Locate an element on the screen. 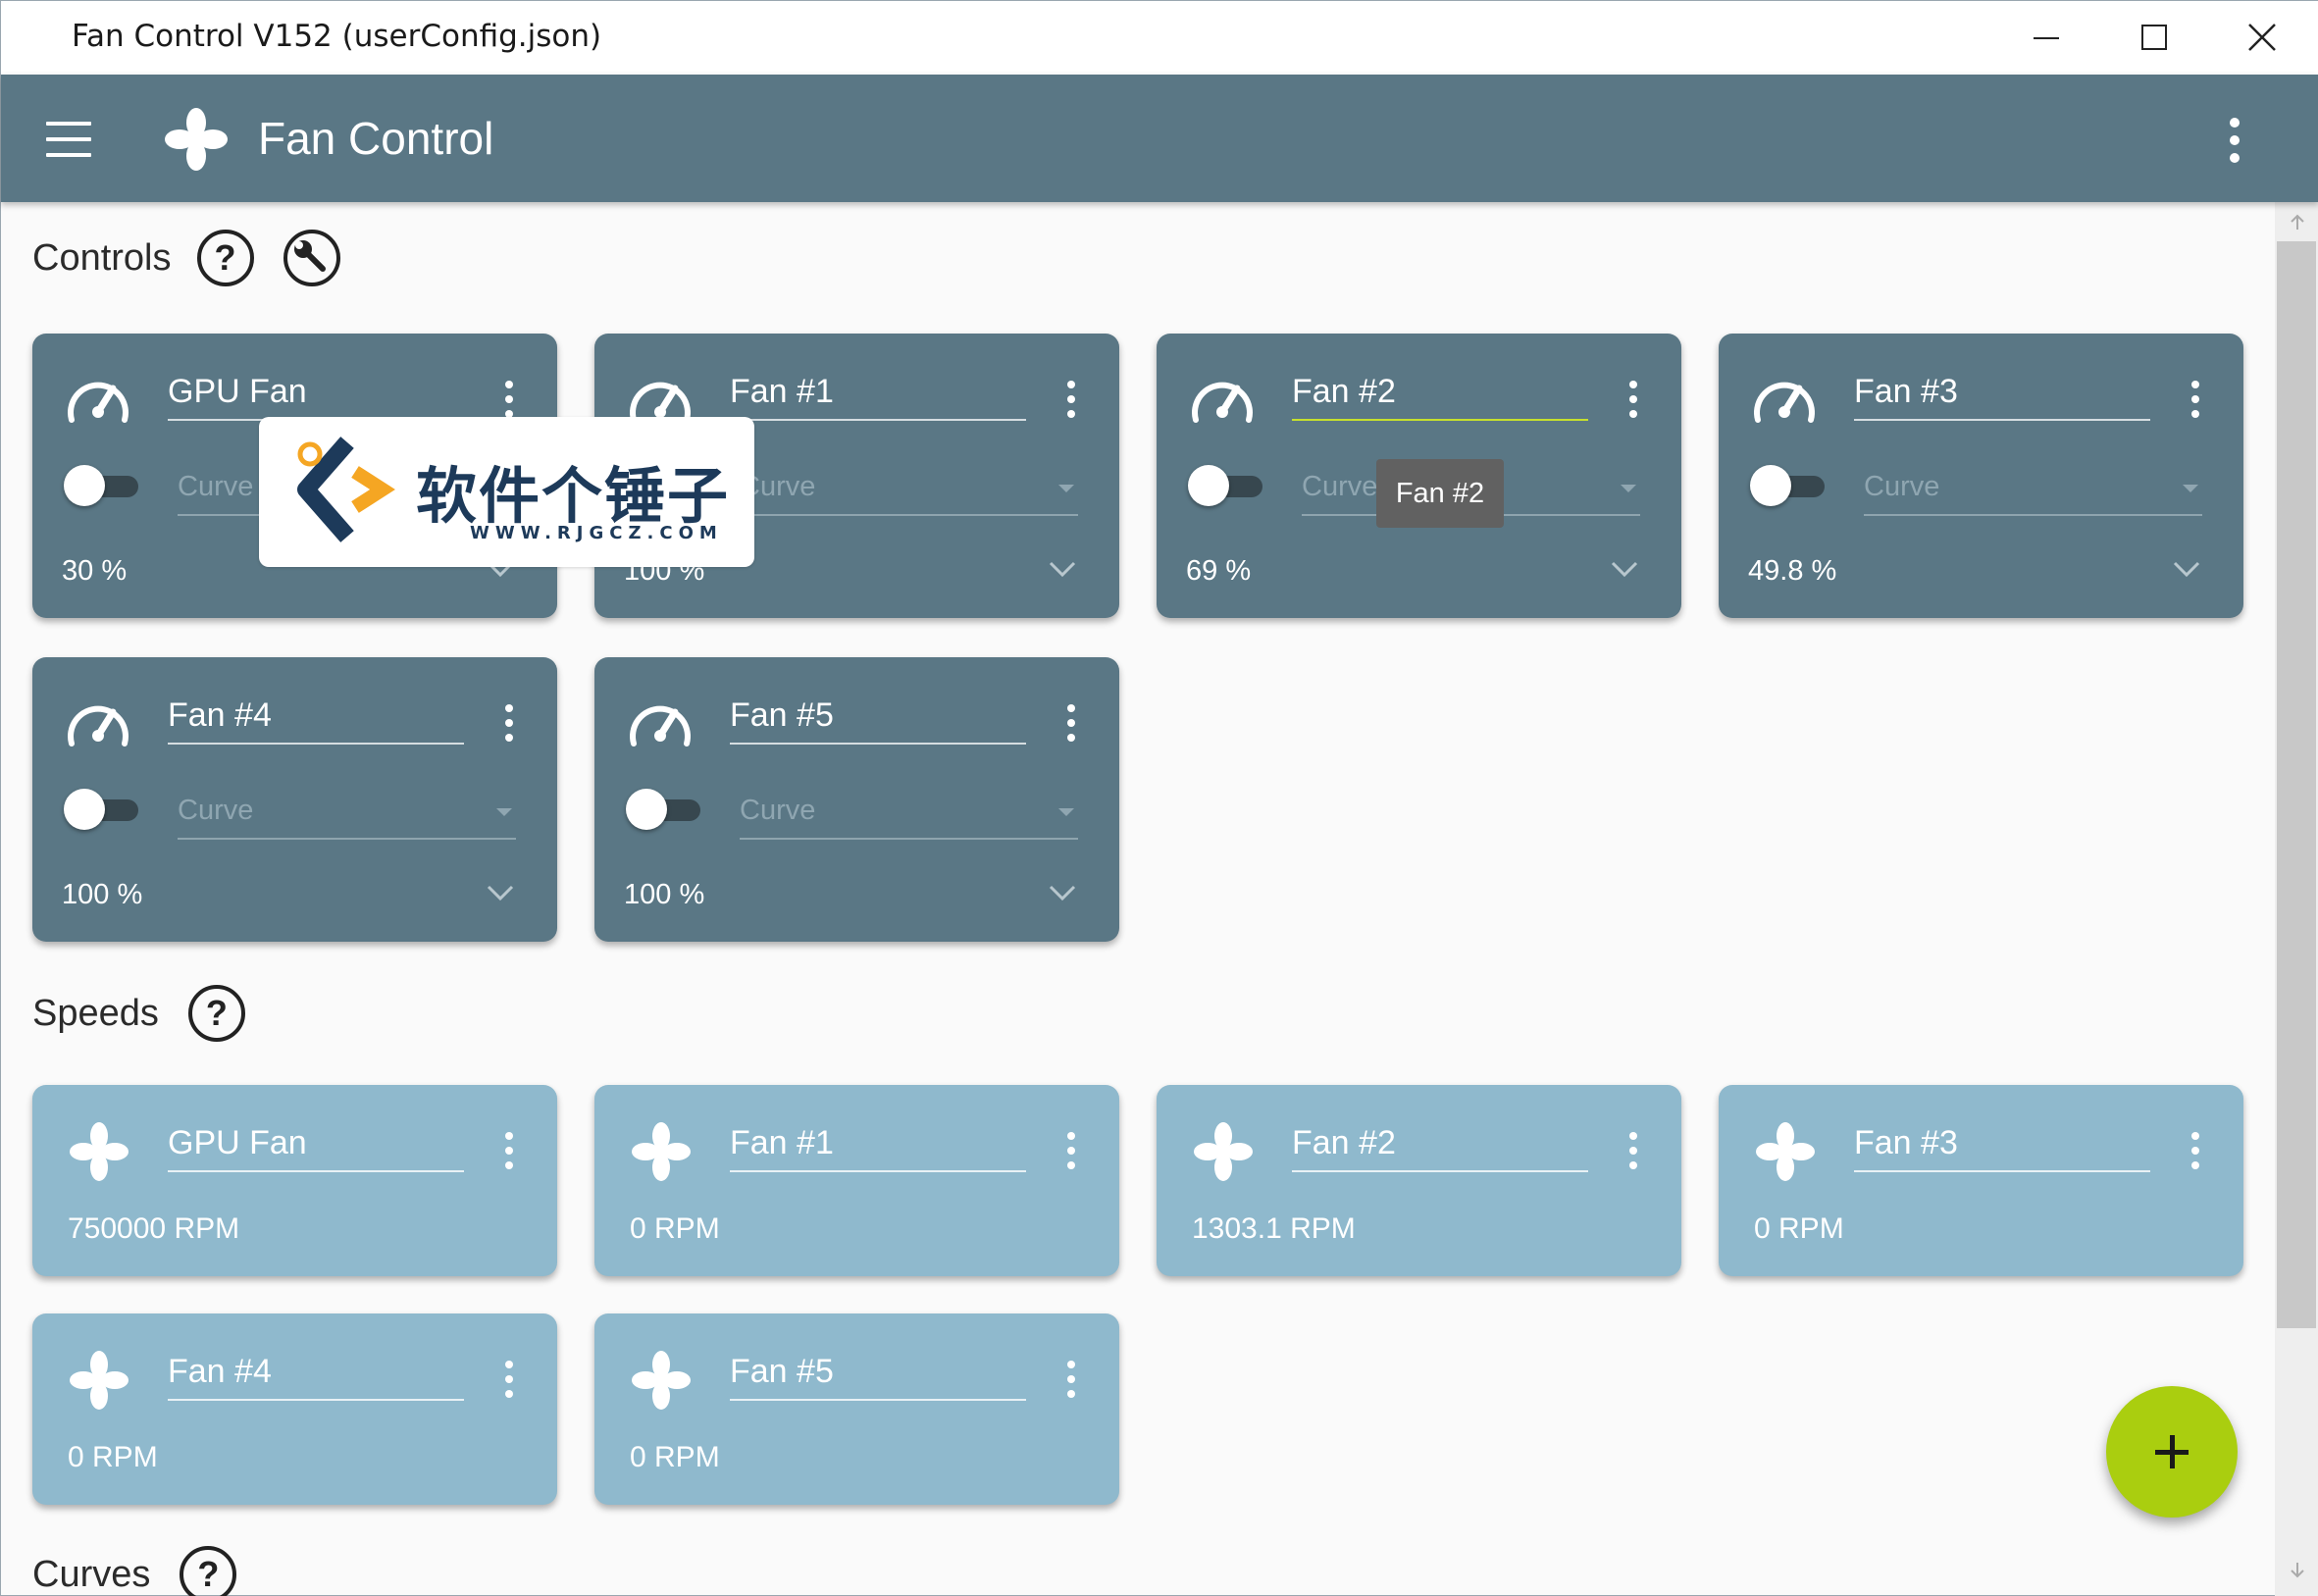  speed-name-field: Fan #4 is located at coordinates (316, 1377).